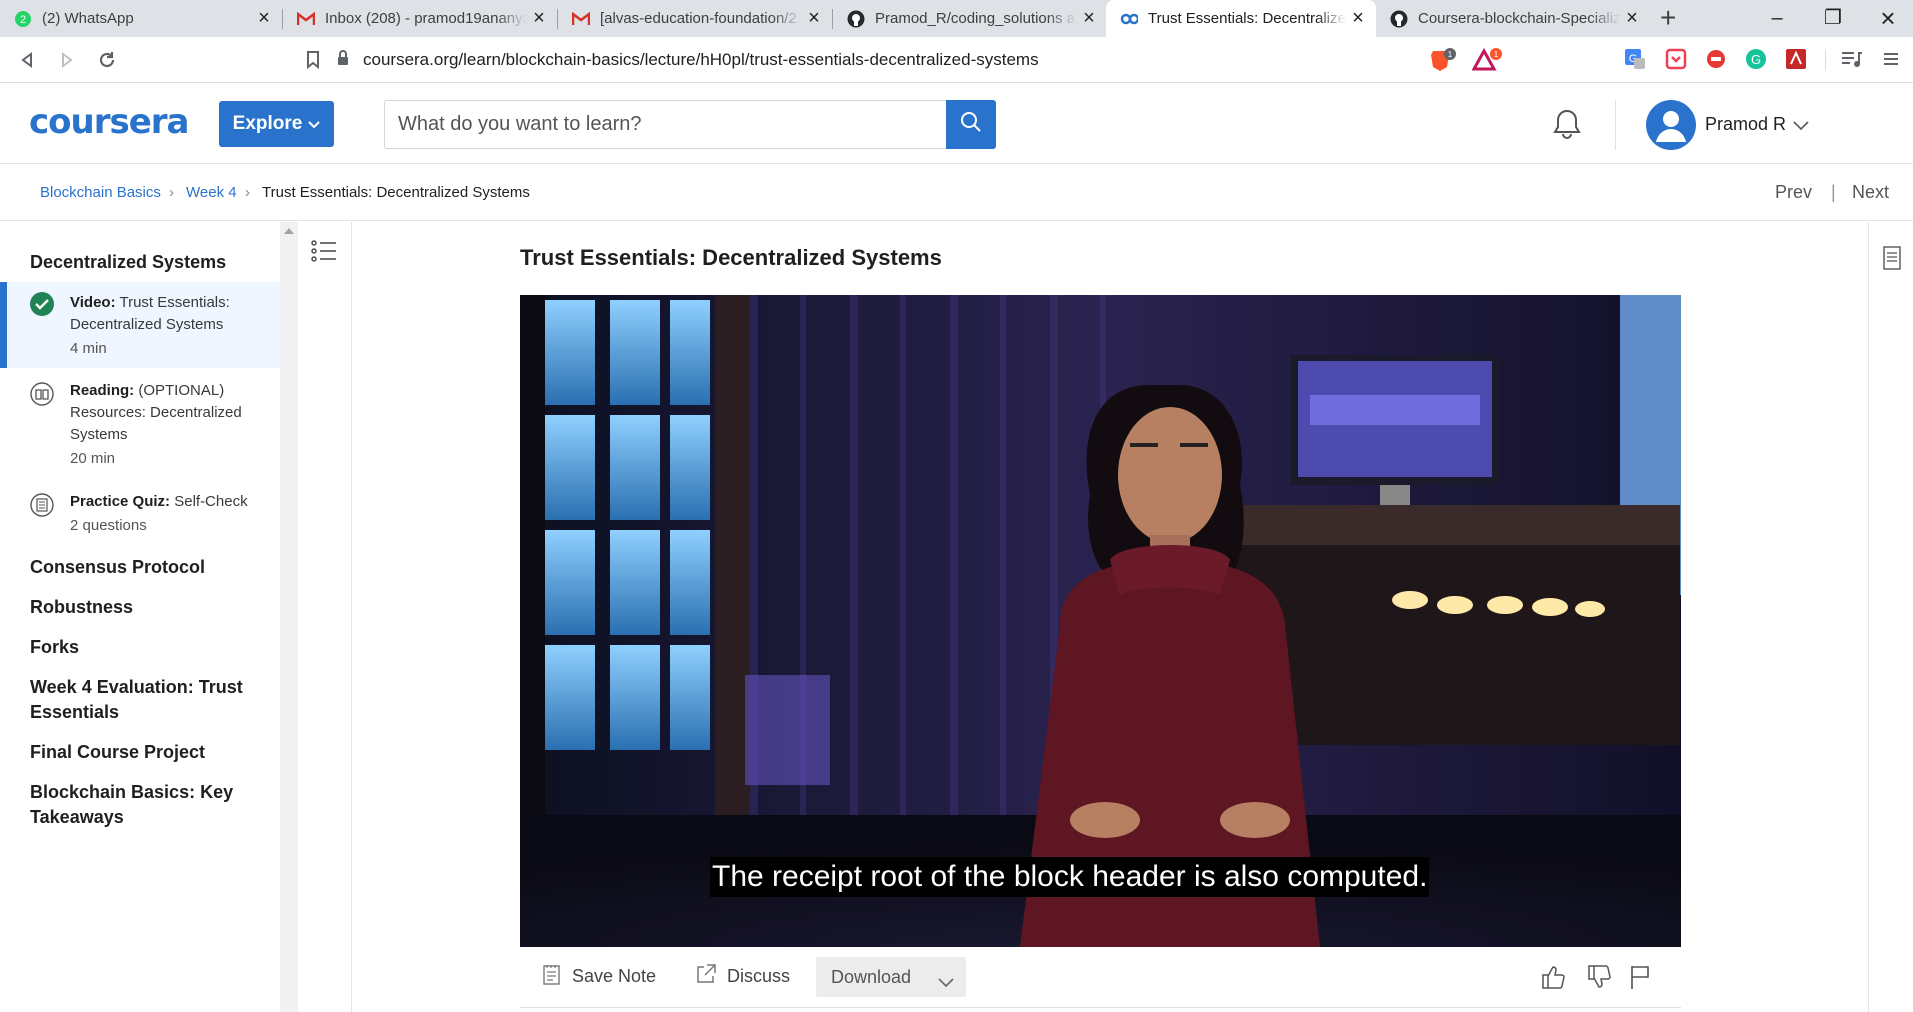  Describe the element at coordinates (1668, 18) in the screenshot. I see `new-tab-button: +` at that location.